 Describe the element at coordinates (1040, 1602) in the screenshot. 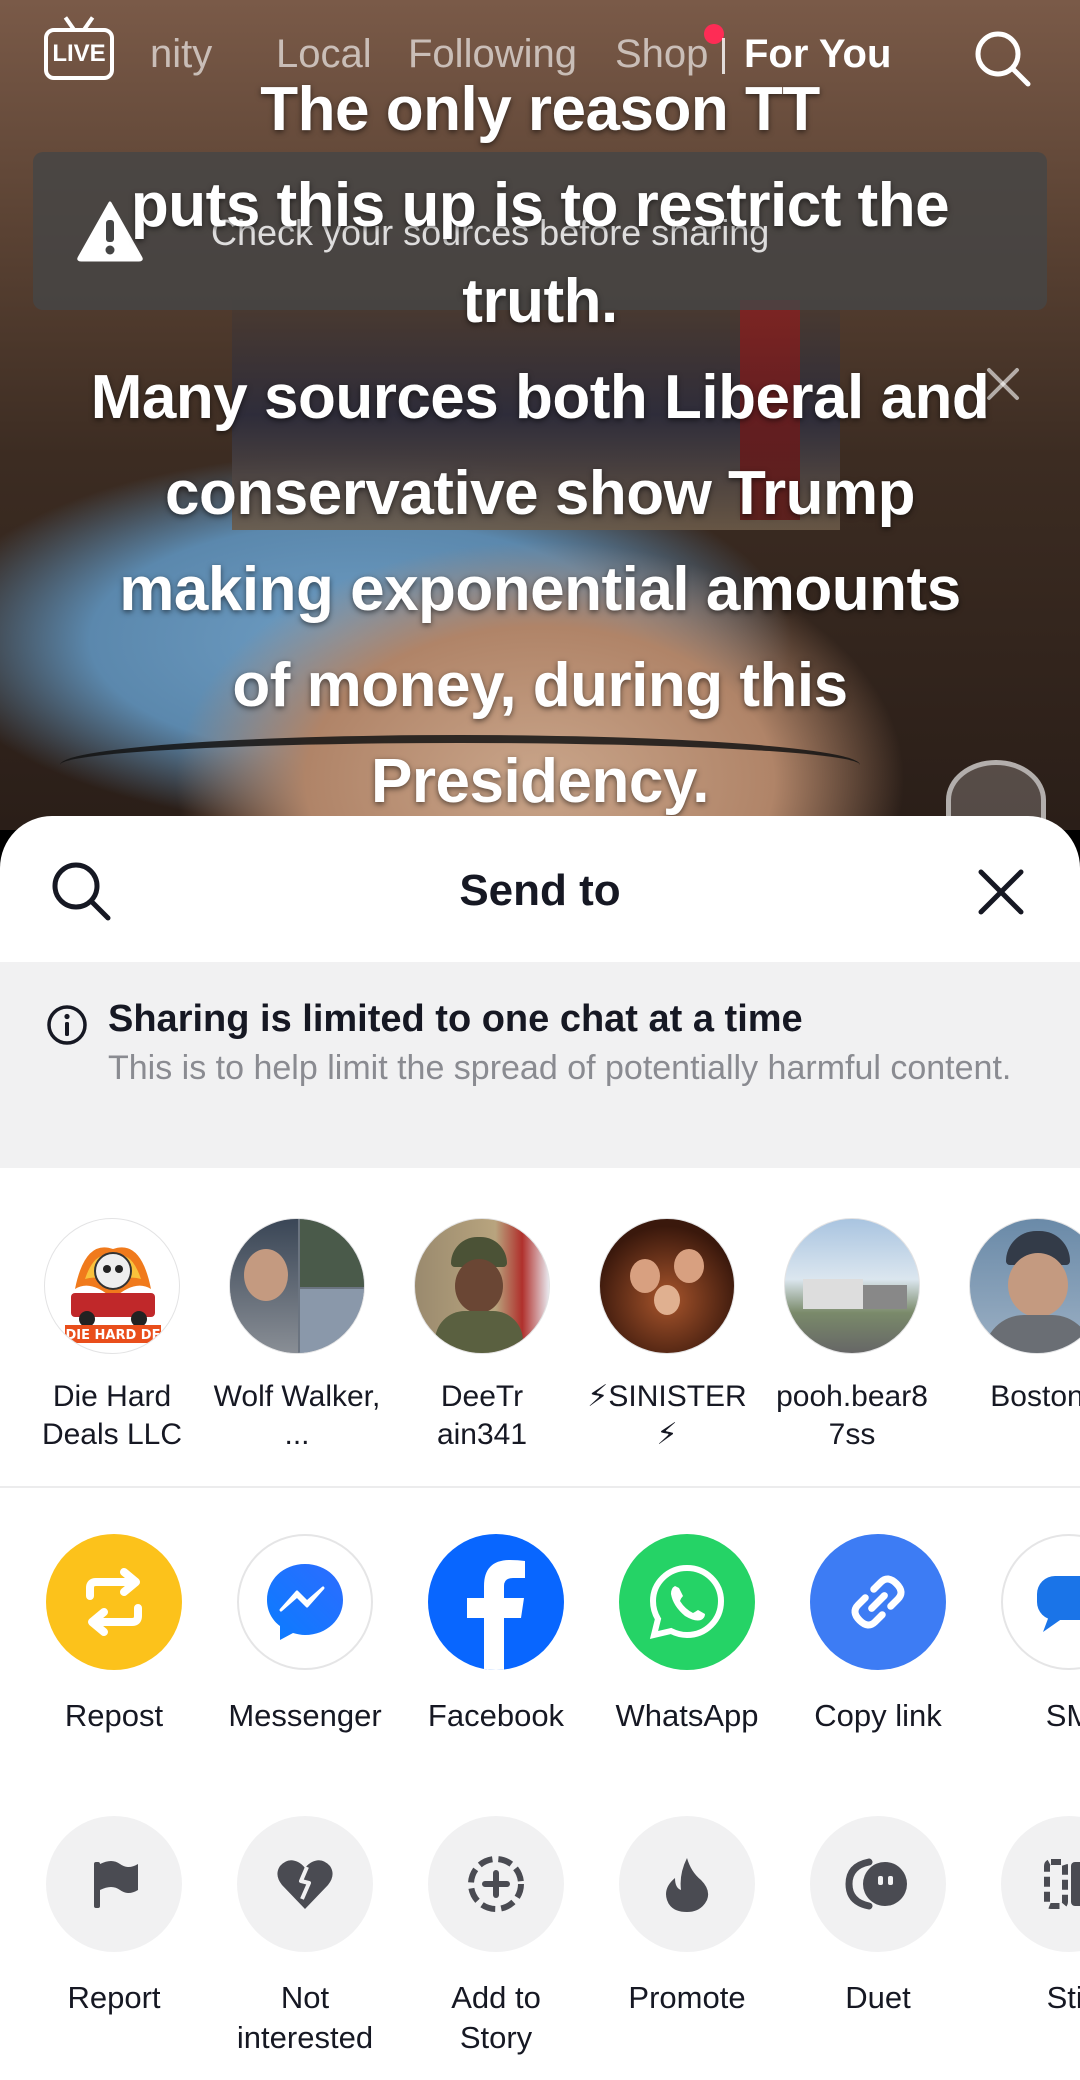

I see `sms-icon` at that location.